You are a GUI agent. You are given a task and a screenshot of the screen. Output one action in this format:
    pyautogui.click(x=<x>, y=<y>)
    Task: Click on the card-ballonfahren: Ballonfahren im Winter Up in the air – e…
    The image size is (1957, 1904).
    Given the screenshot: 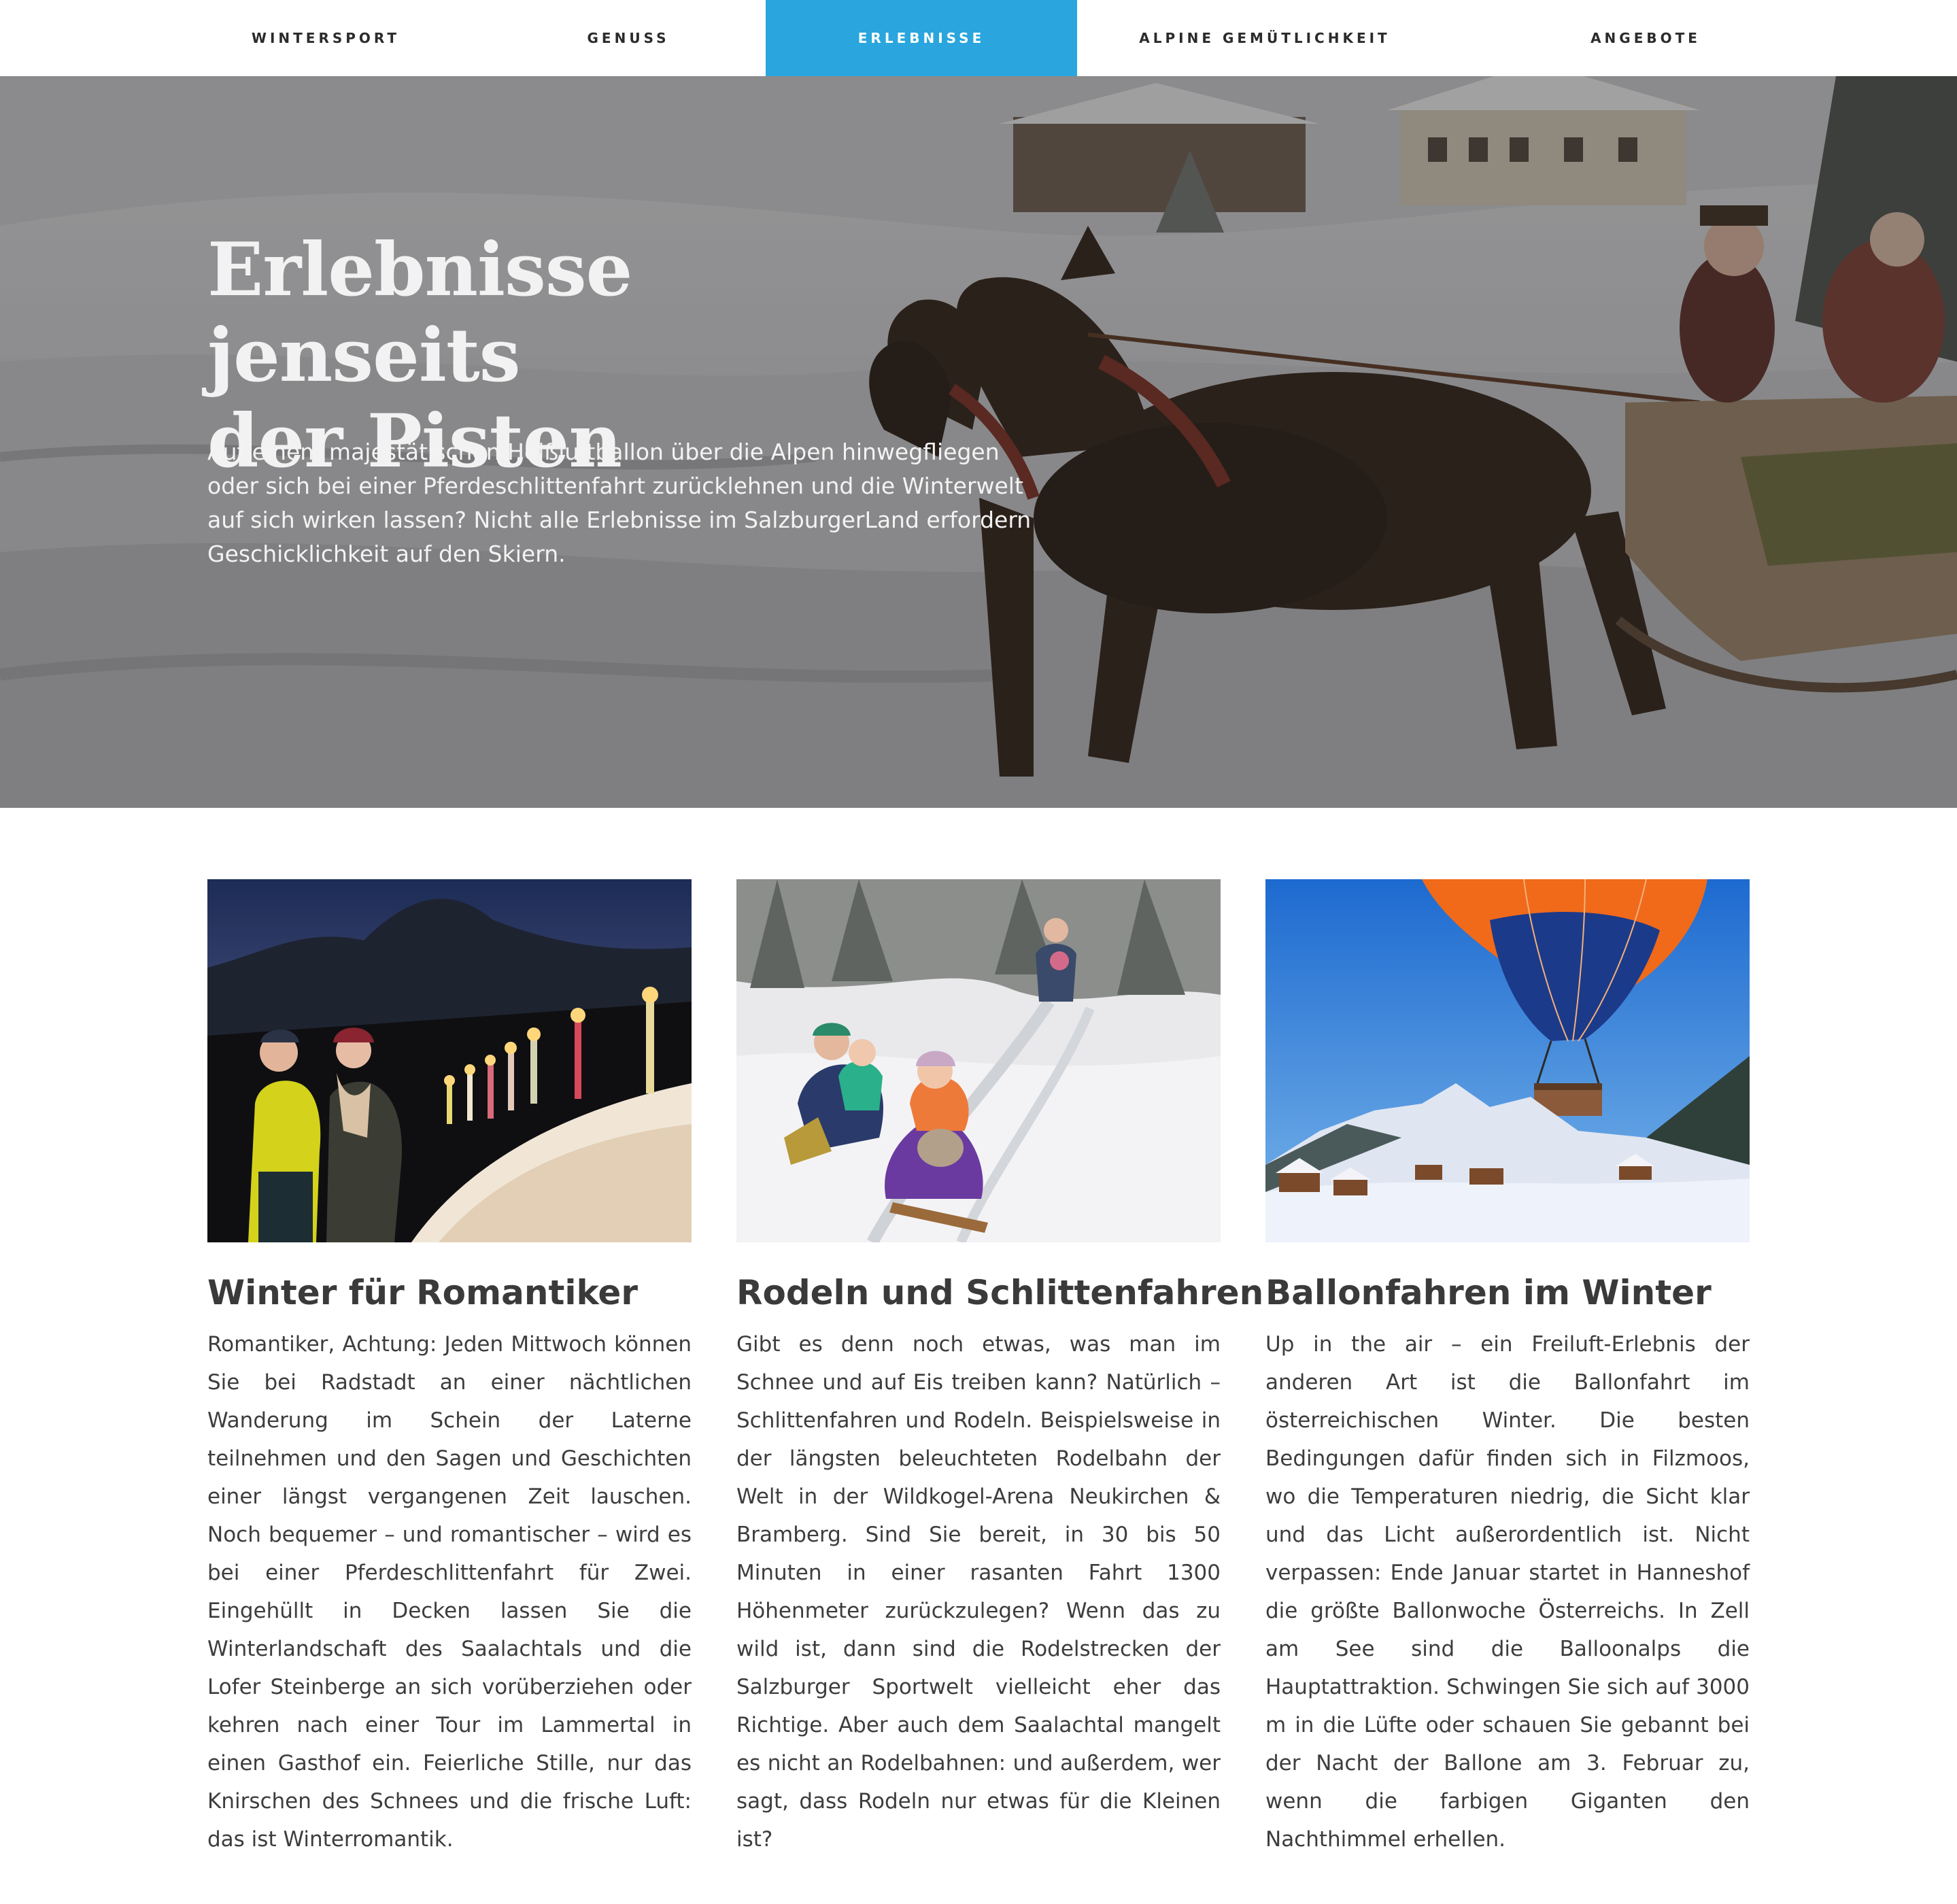 What is the action you would take?
    pyautogui.click(x=1507, y=1369)
    